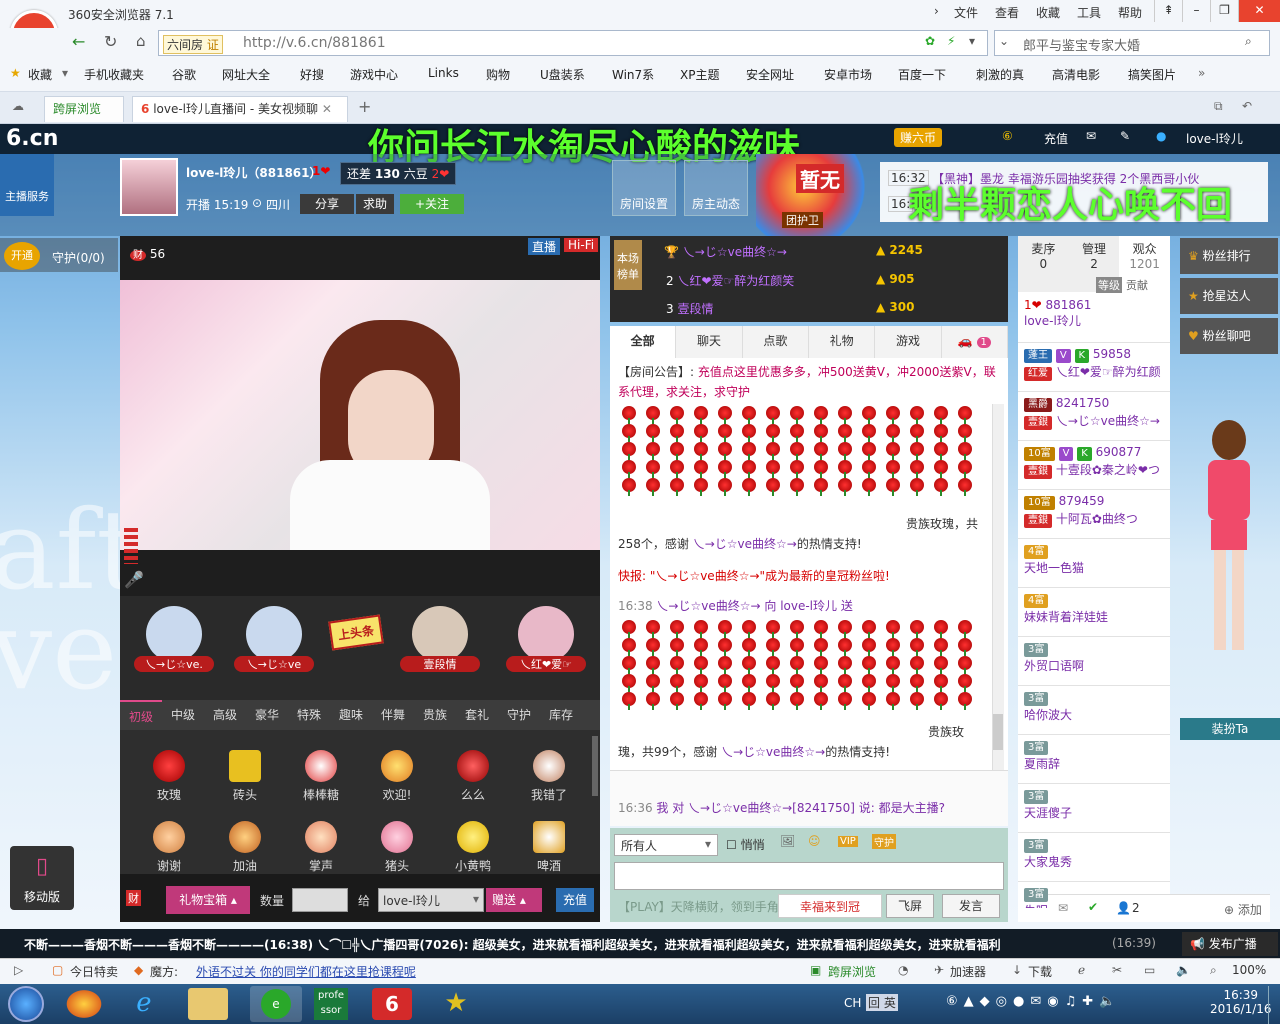 This screenshot has width=1280, height=1024. Describe the element at coordinates (633, 74) in the screenshot. I see `fav-item-8: Win7系` at that location.